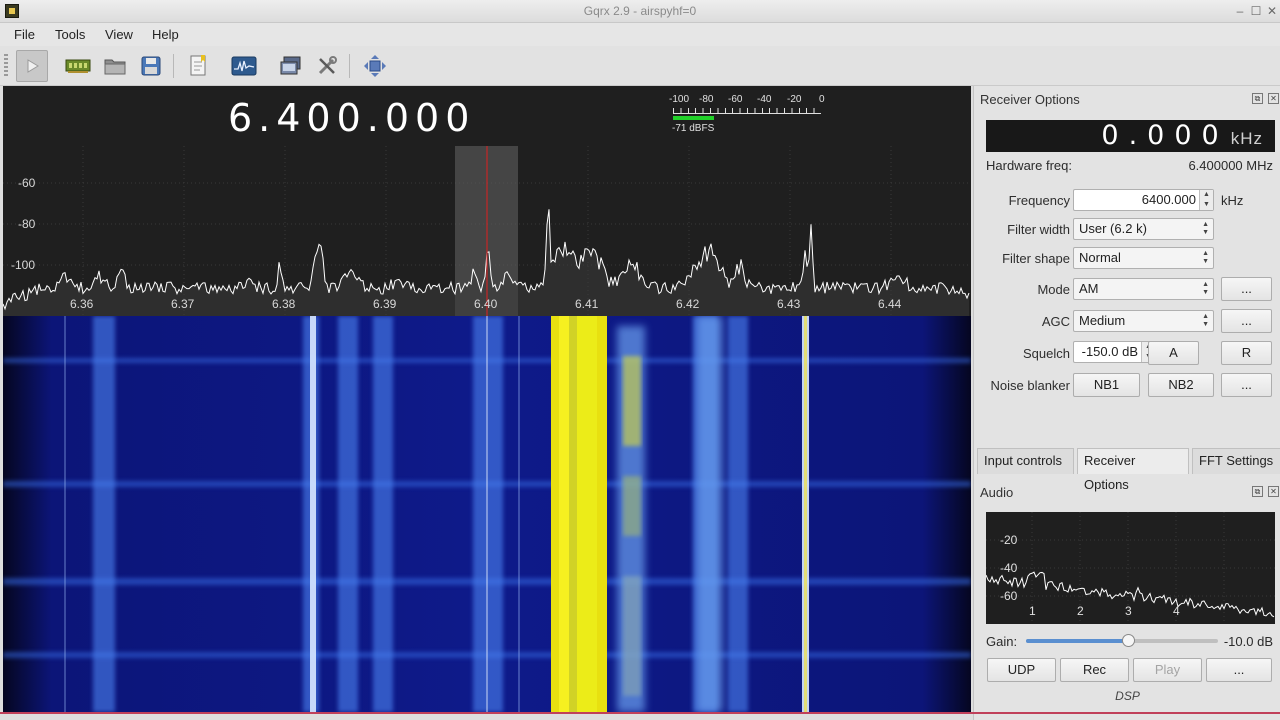 Image resolution: width=1280 pixels, height=720 pixels. I want to click on sdr-device-icon, so click(78, 66).